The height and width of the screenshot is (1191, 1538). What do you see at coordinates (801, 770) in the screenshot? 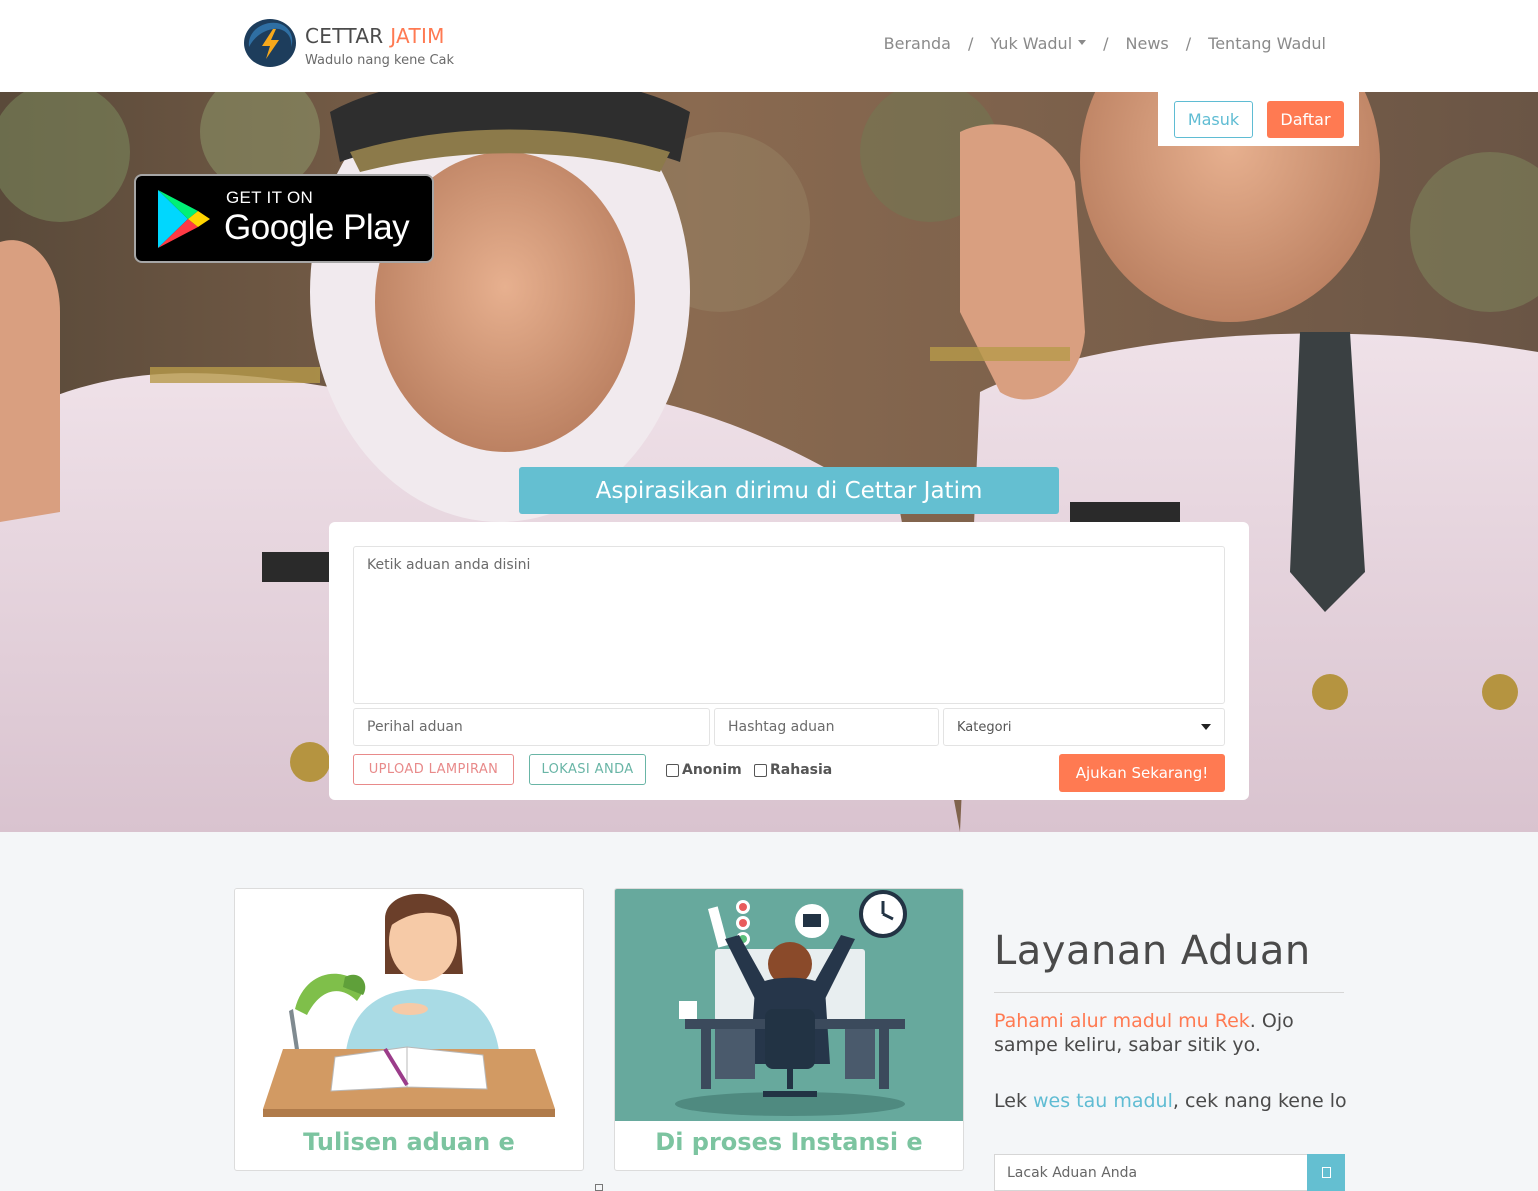
I see `private-label: Rahasia` at bounding box center [801, 770].